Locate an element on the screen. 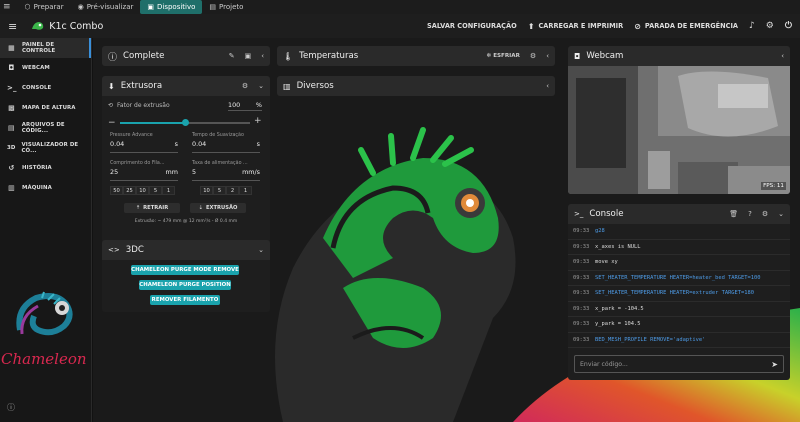 This screenshot has width=800, height=422. factor-input: 100% is located at coordinates (245, 105).